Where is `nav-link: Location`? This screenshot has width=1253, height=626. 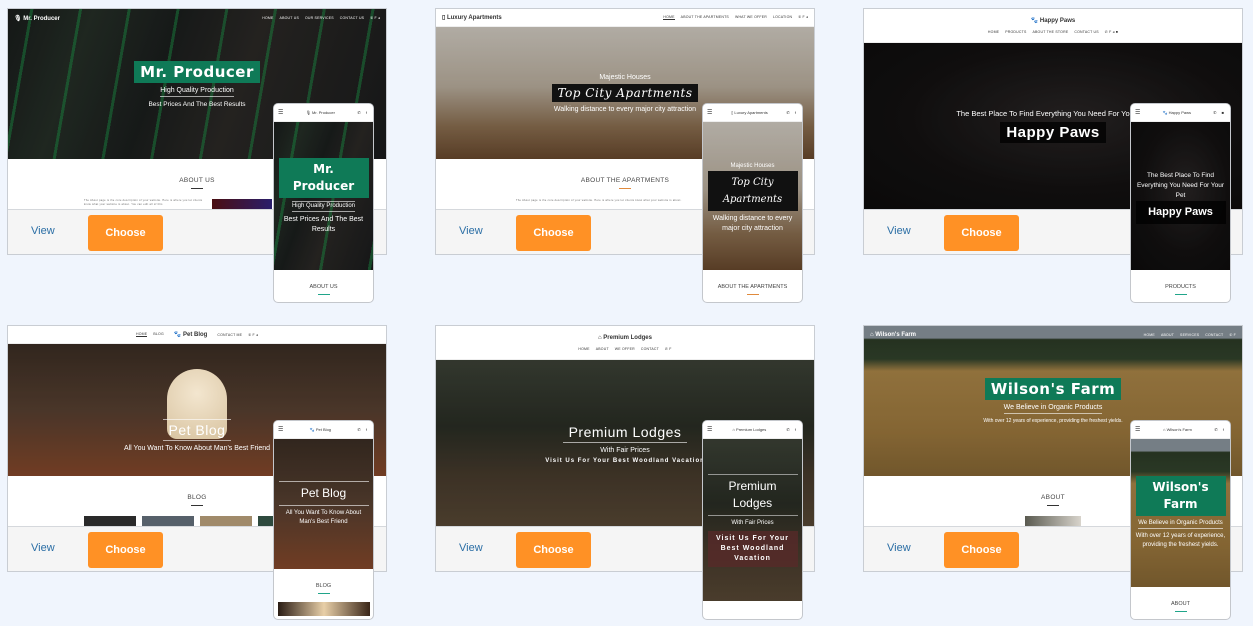 nav-link: Location is located at coordinates (782, 17).